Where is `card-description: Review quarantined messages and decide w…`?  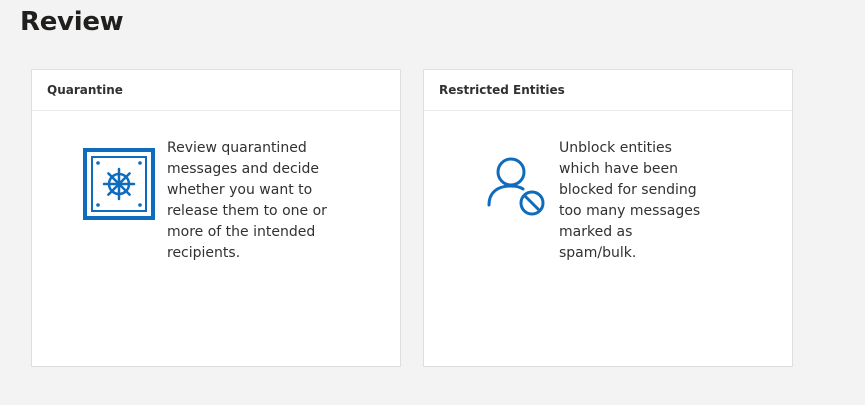 card-description: Review quarantined messages and decide w… is located at coordinates (247, 200).